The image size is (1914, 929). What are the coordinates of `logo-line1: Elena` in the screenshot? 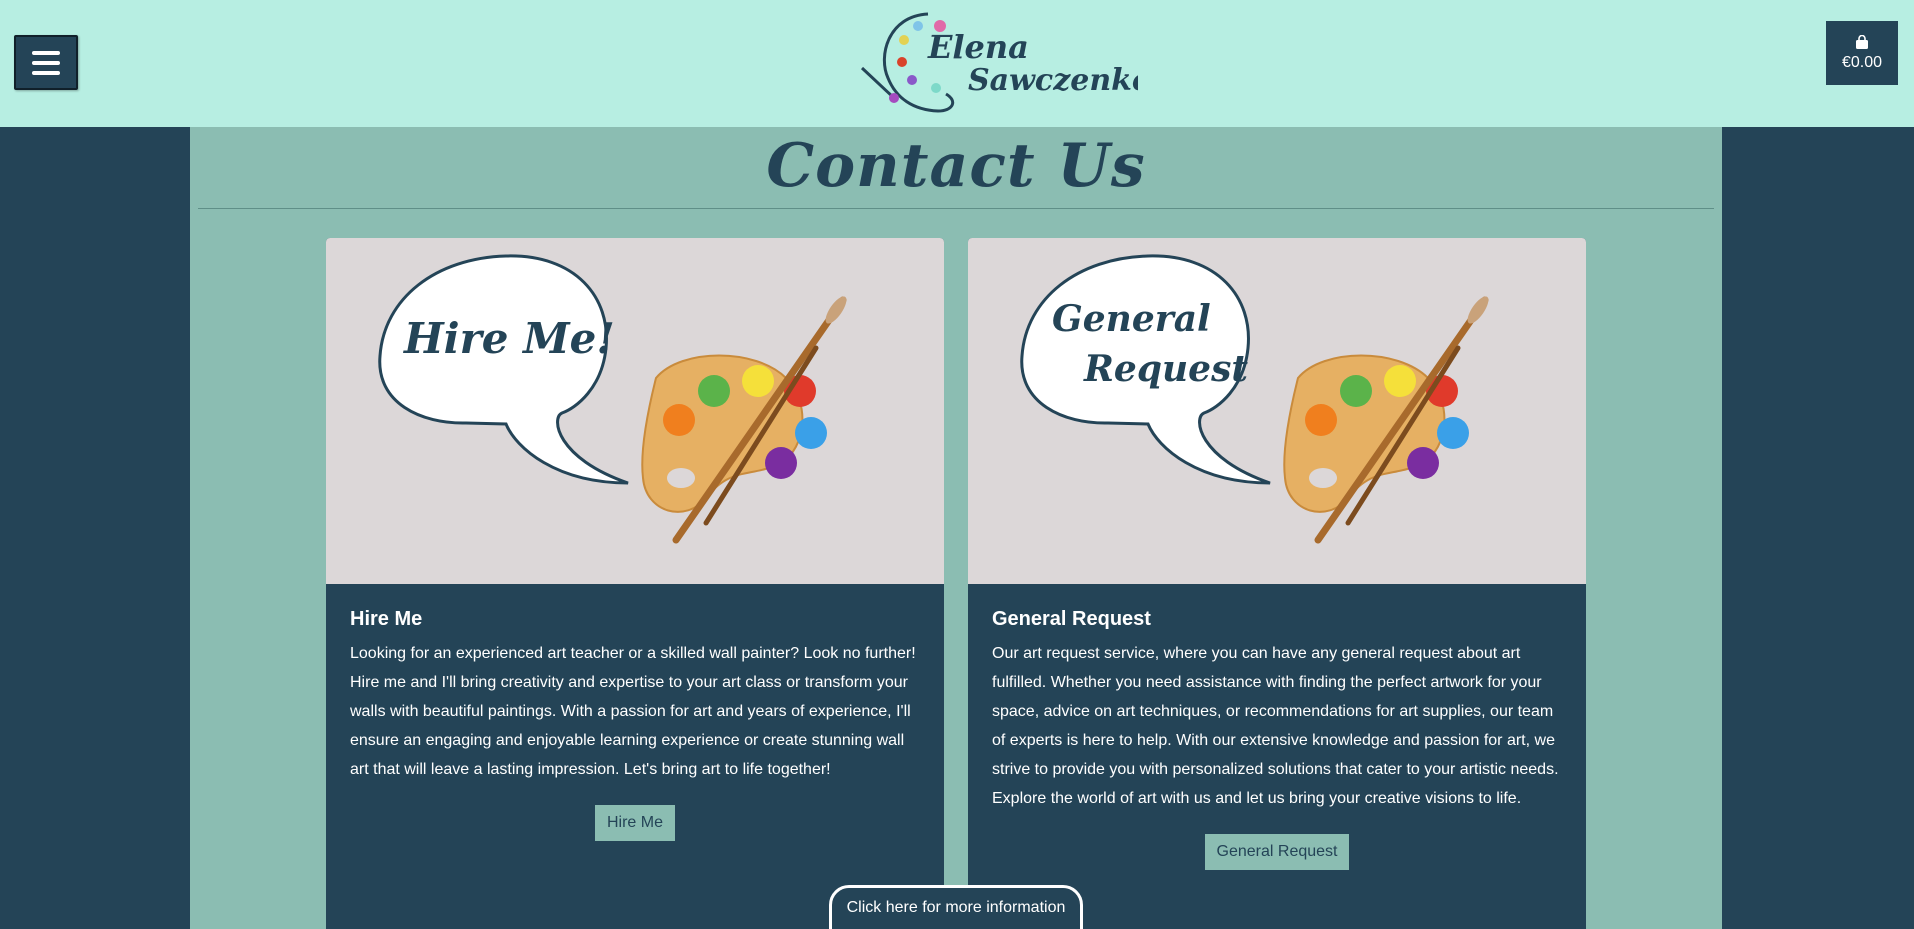 It's located at (978, 47).